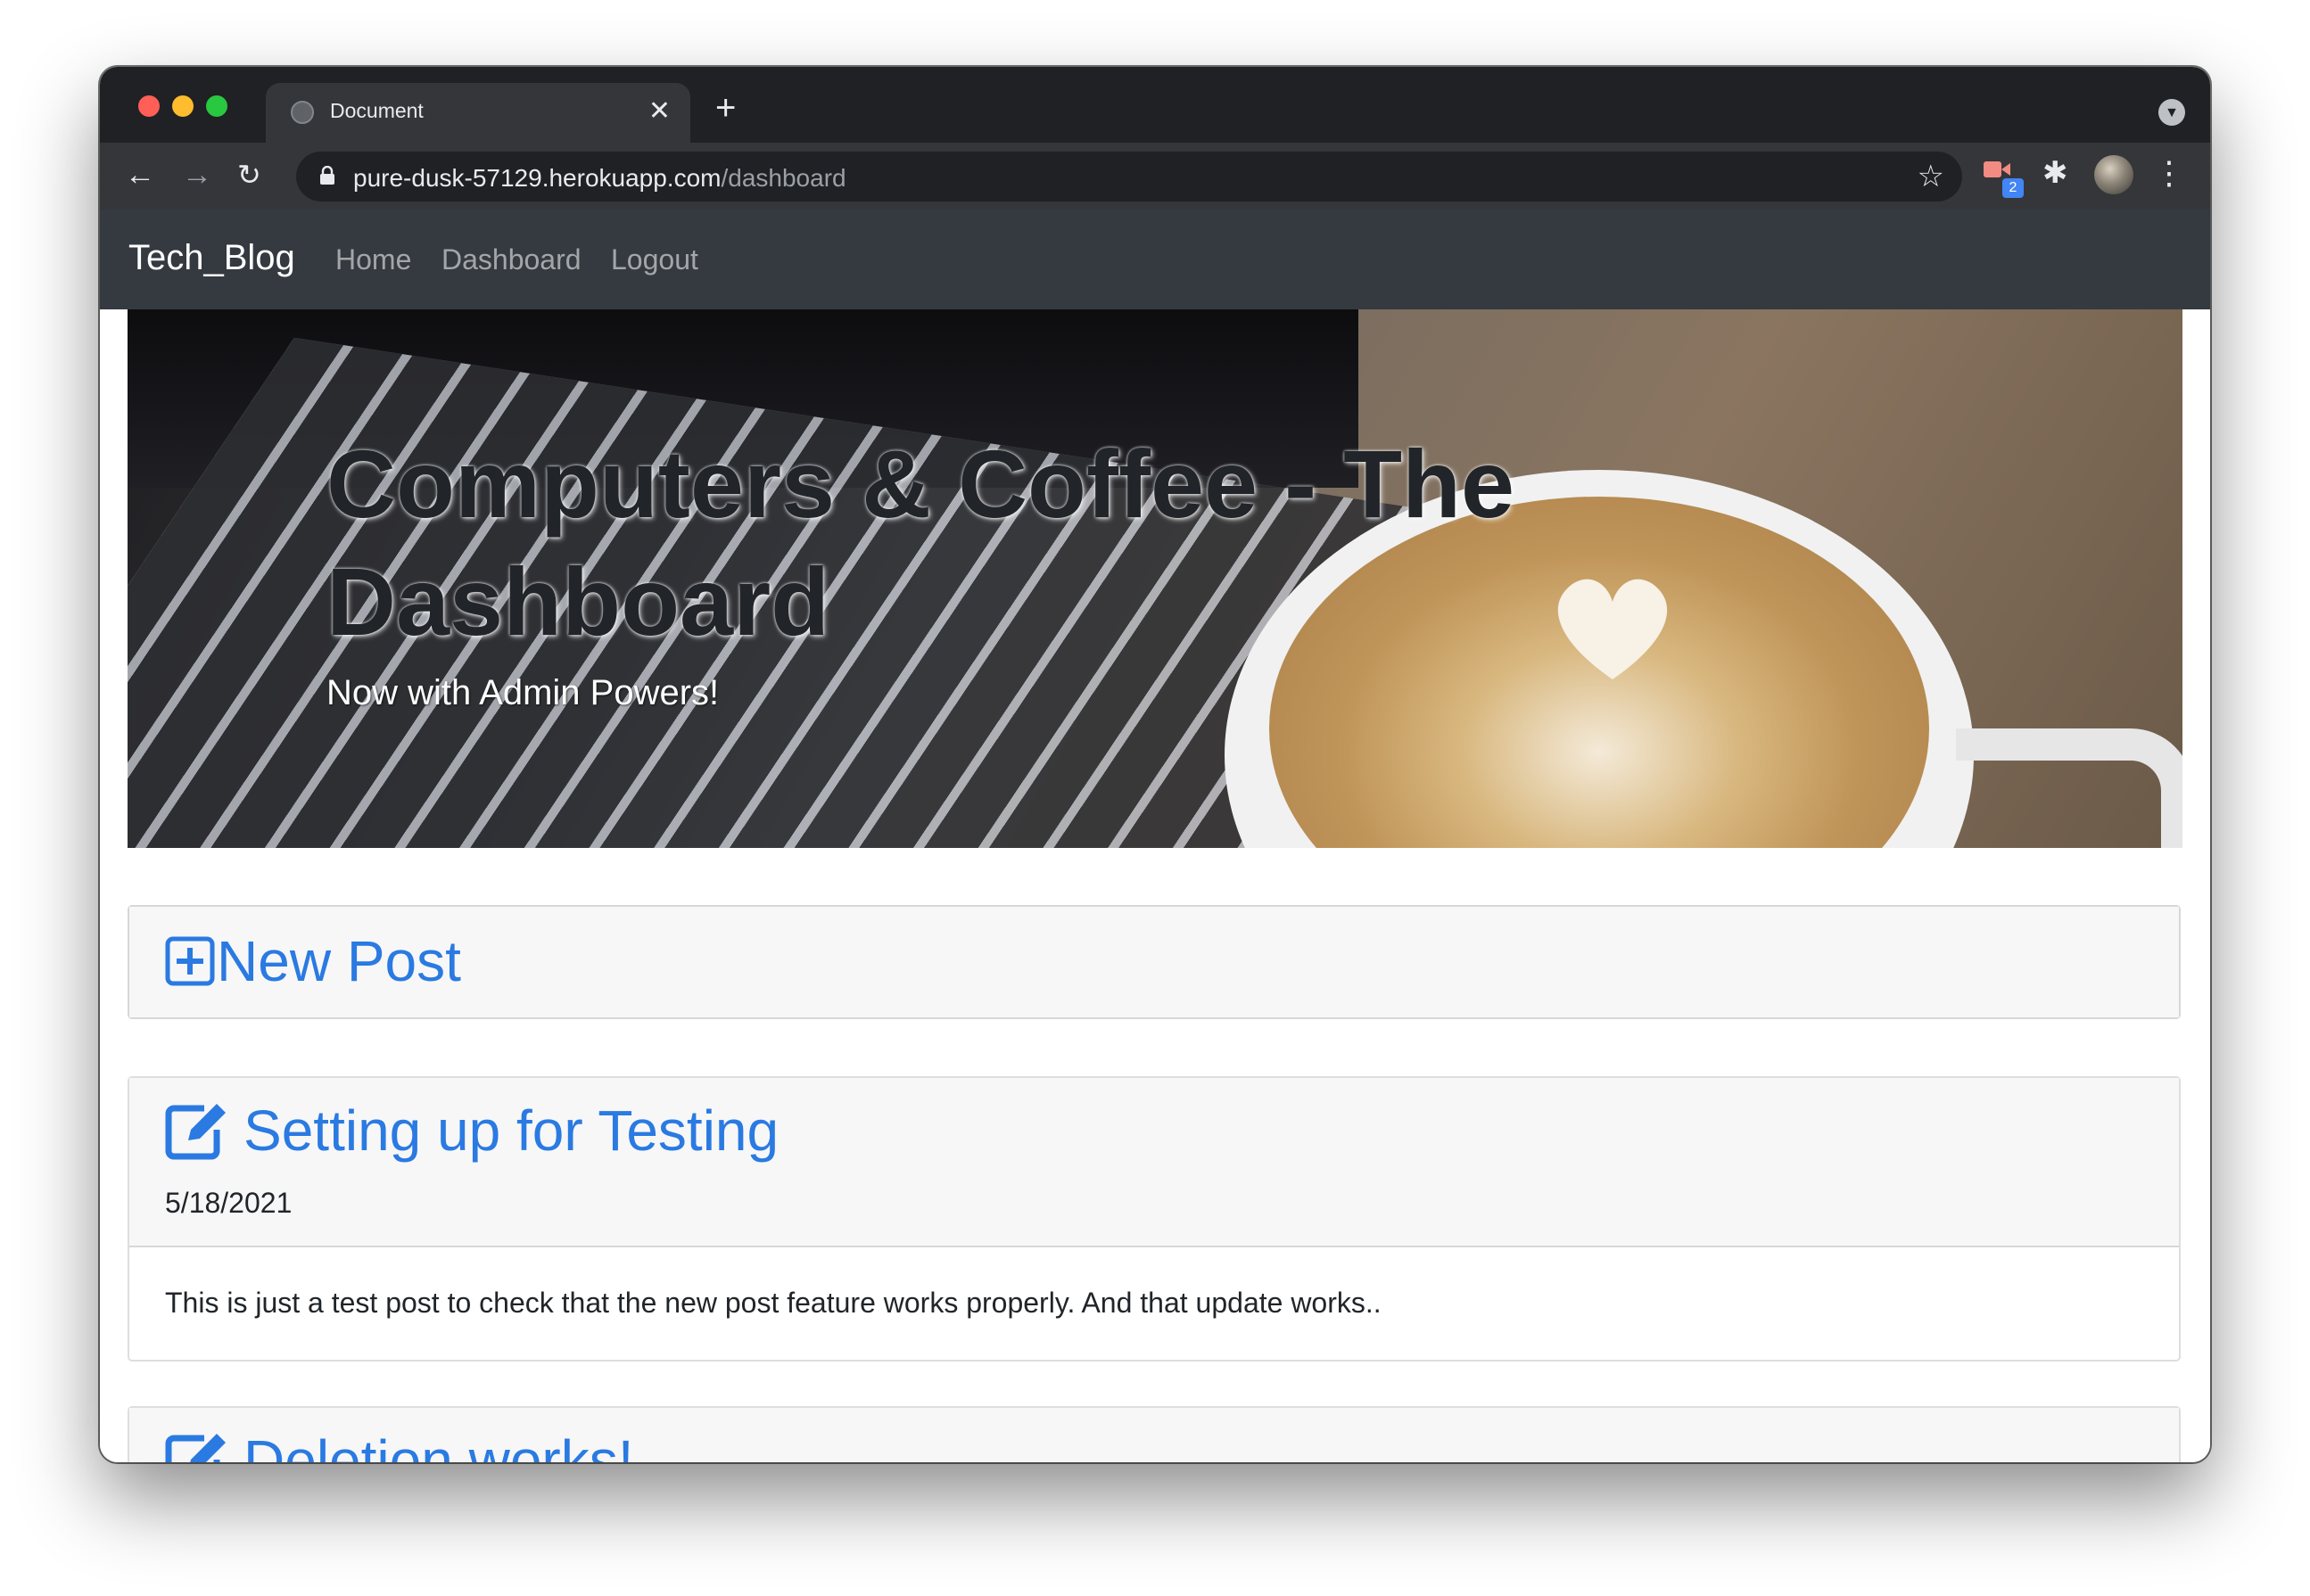 The image size is (2310, 1596). Describe the element at coordinates (659, 111) in the screenshot. I see `tab-close-icon: ✕` at that location.